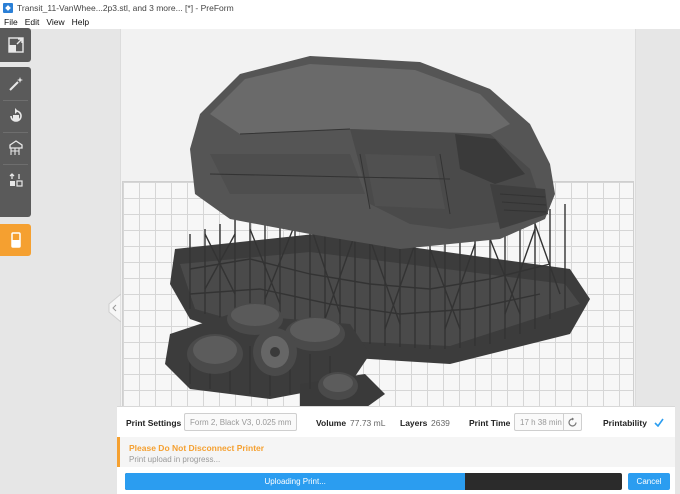  Describe the element at coordinates (649, 481) in the screenshot. I see `cancel-button: Cancel` at that location.